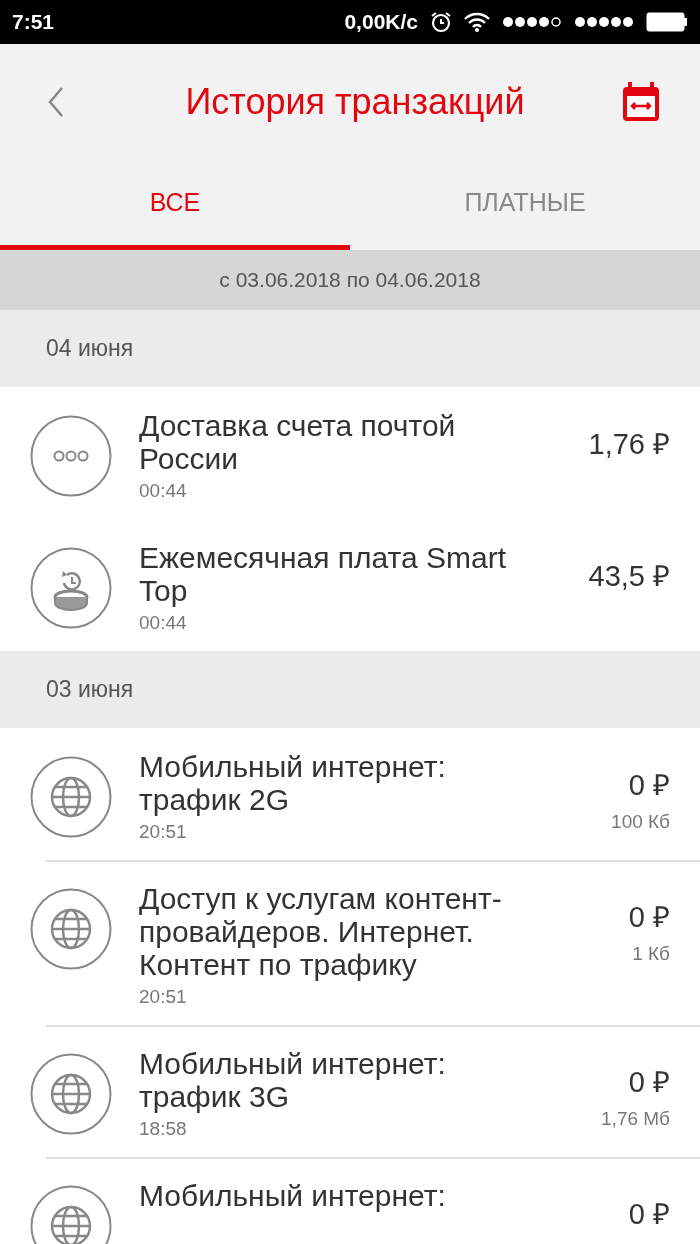  What do you see at coordinates (477, 22) in the screenshot?
I see `wifi-icon` at bounding box center [477, 22].